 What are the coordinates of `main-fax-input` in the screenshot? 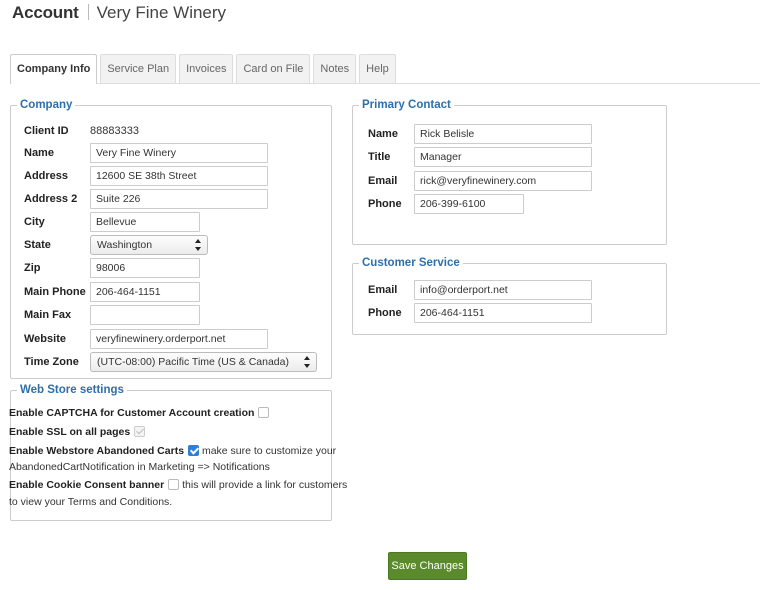 It's located at (145, 315).